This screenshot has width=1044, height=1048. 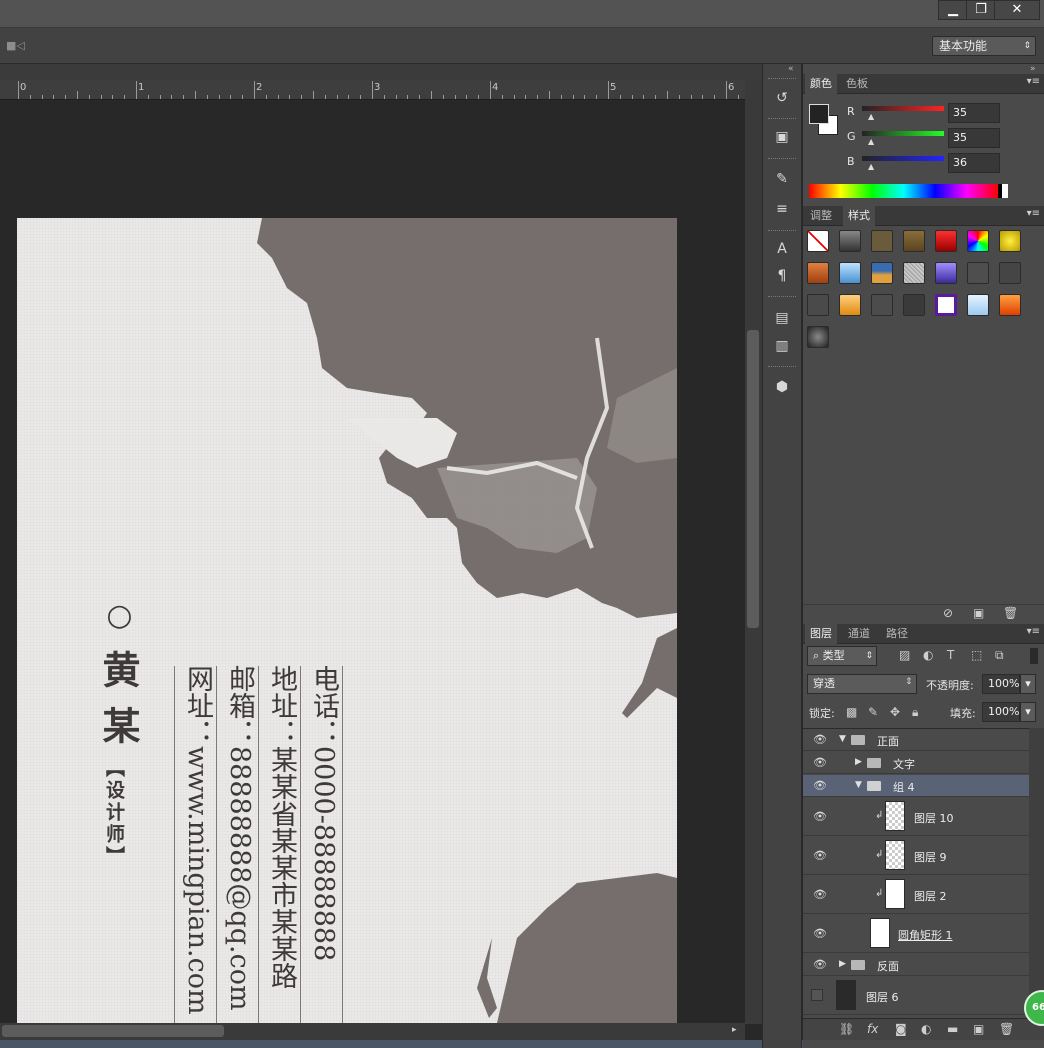 I want to click on tab-channels: 通道, so click(x=859, y=634).